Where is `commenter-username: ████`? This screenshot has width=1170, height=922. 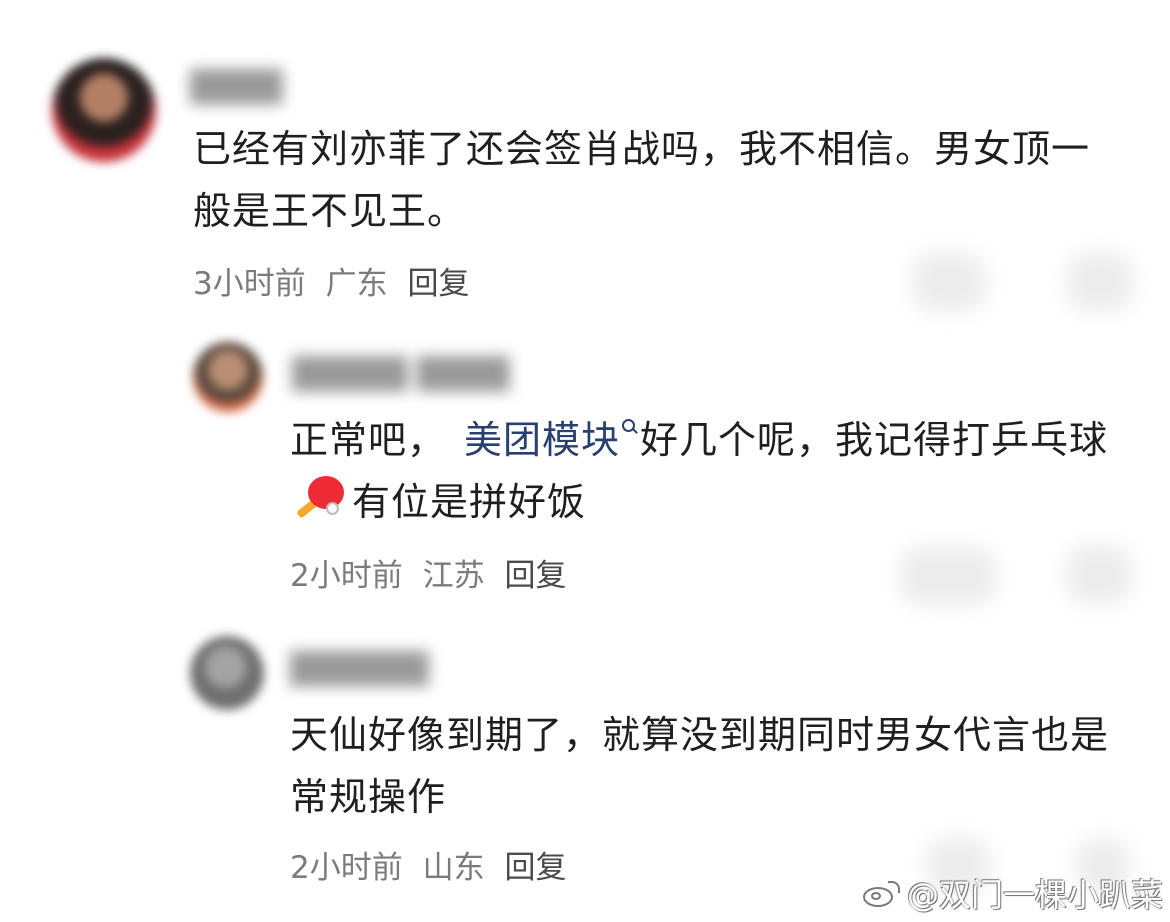
commenter-username: ████ is located at coordinates (236, 87).